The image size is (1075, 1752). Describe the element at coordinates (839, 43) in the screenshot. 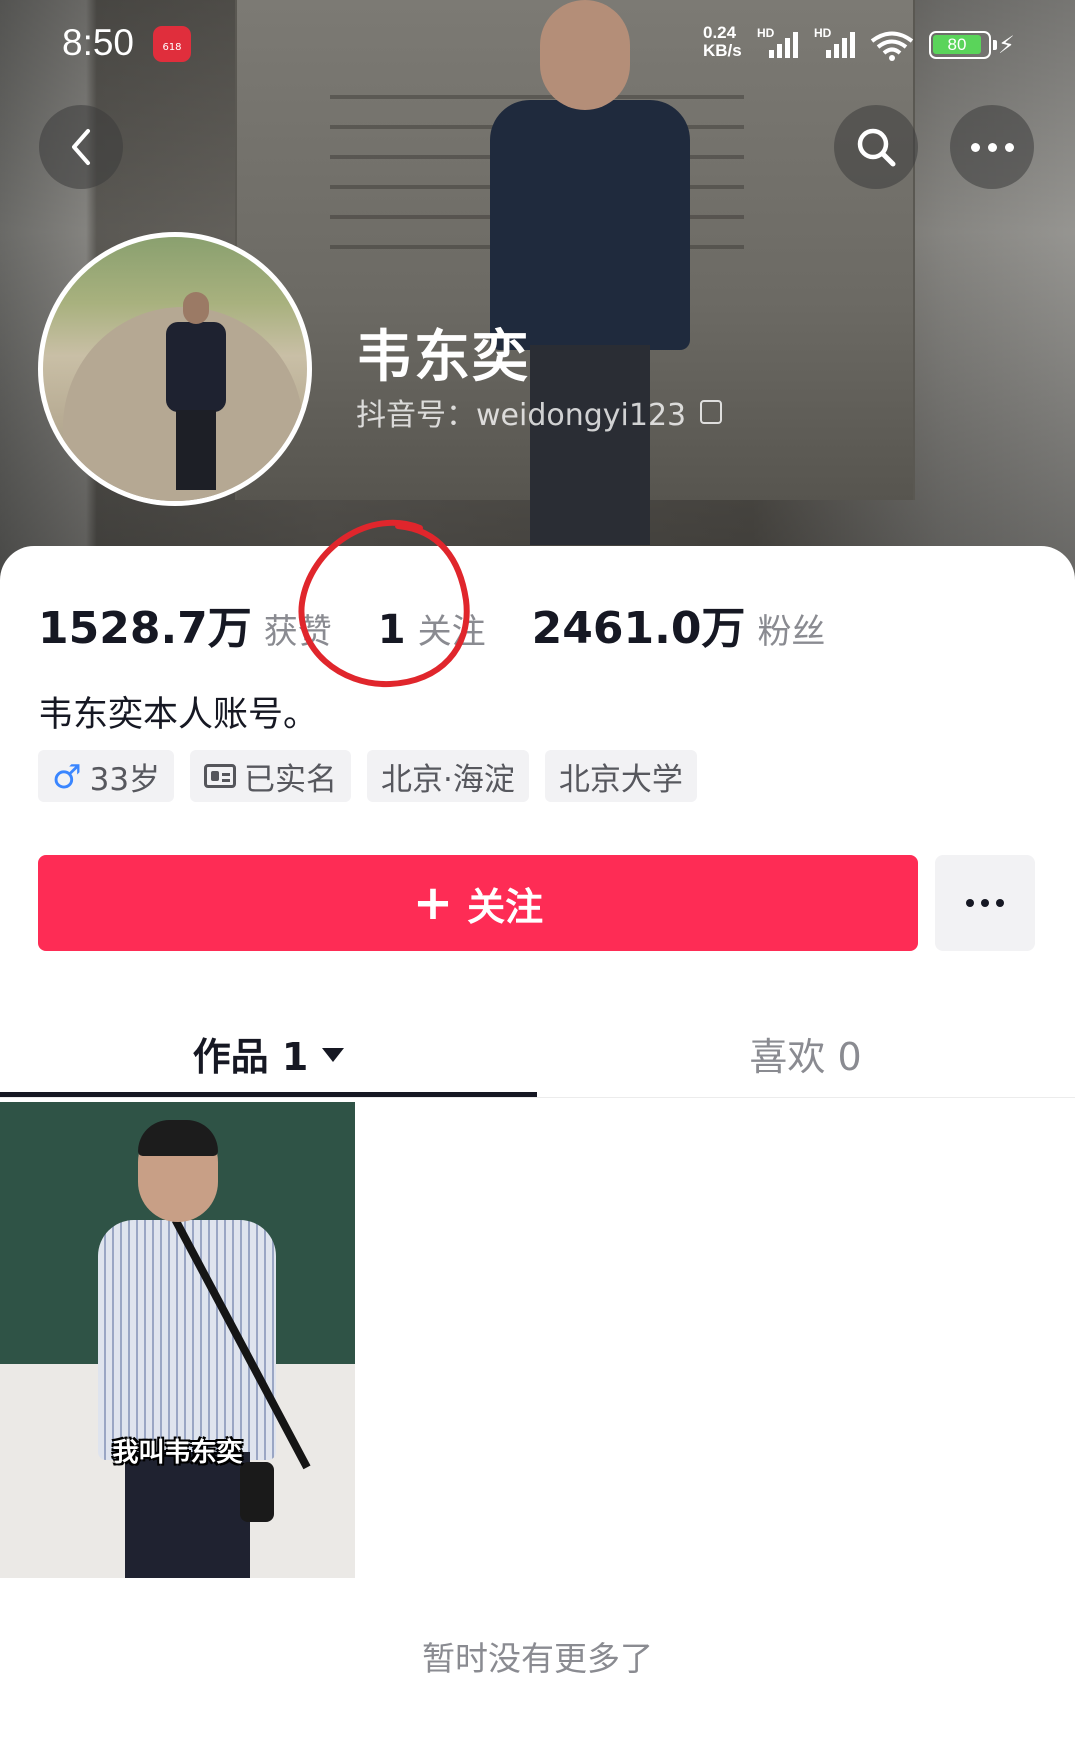

I see `signal-sim2-icon: HD` at that location.